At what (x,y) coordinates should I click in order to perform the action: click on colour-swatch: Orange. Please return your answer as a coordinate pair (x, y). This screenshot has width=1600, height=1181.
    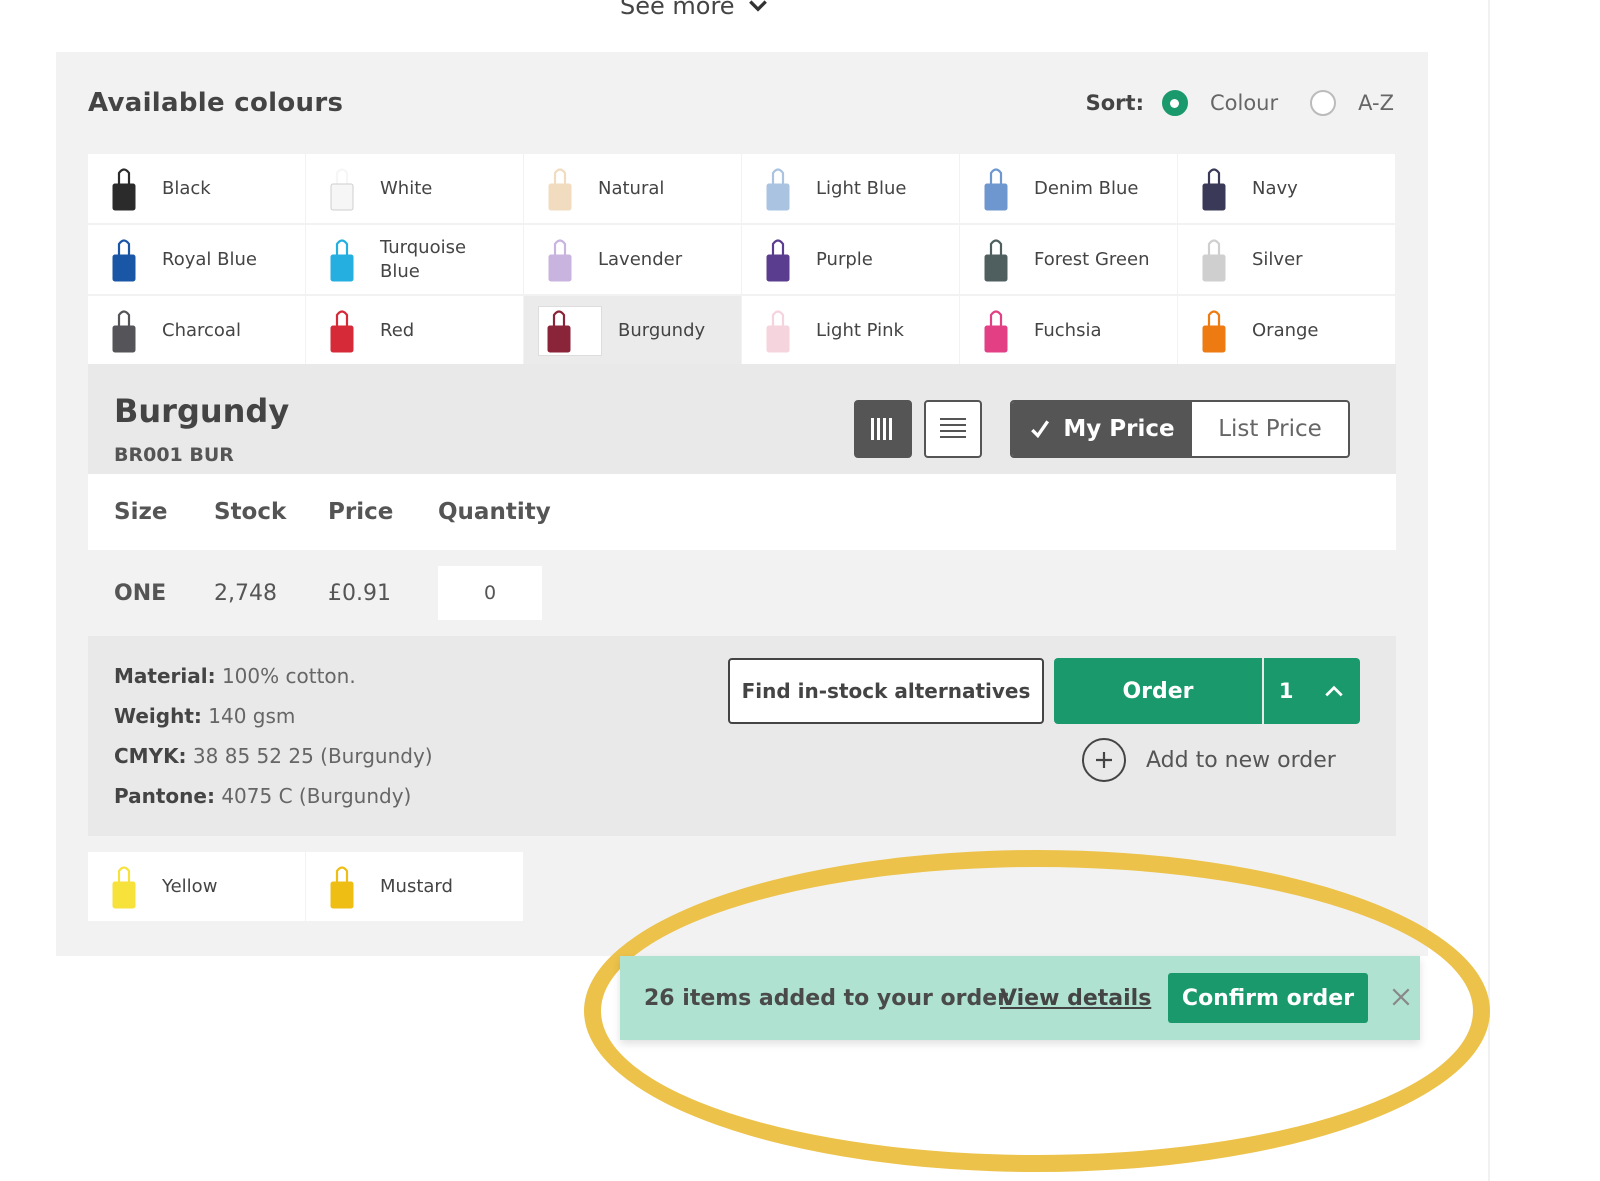
    Looking at the image, I should click on (1286, 330).